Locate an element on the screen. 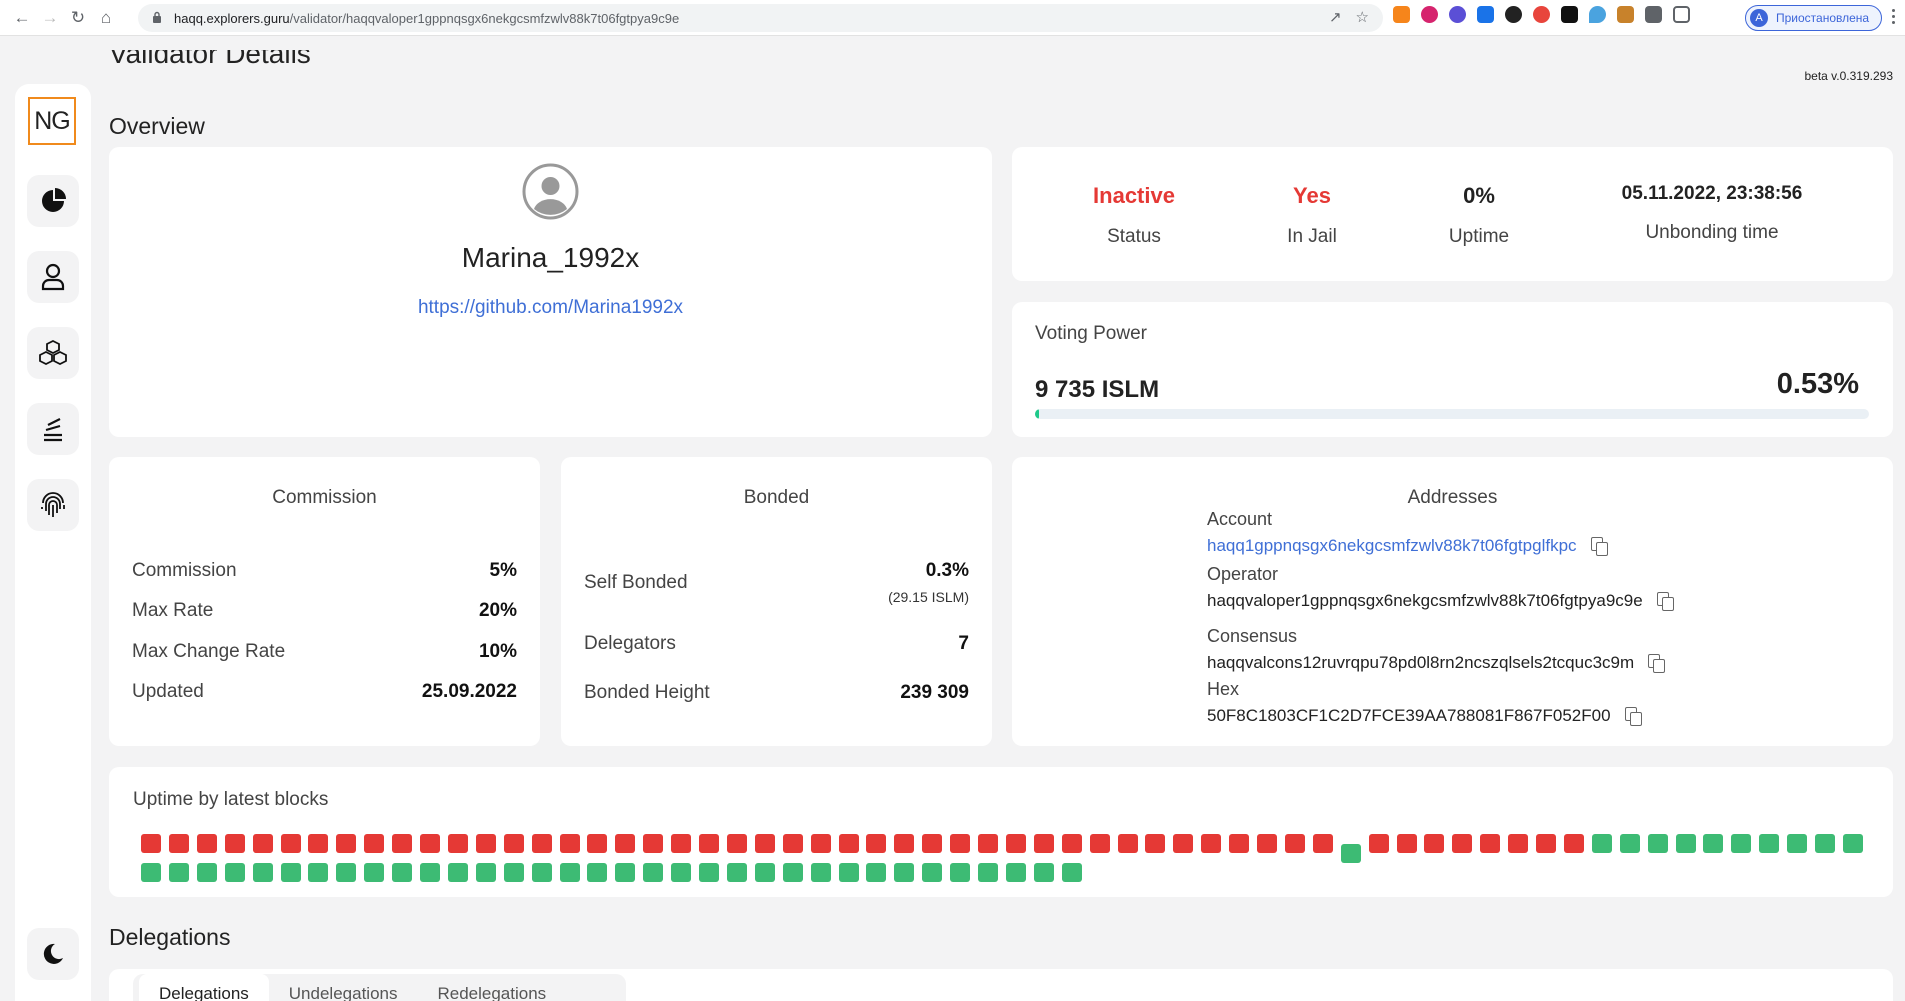  back-icon: ← is located at coordinates (22, 18).